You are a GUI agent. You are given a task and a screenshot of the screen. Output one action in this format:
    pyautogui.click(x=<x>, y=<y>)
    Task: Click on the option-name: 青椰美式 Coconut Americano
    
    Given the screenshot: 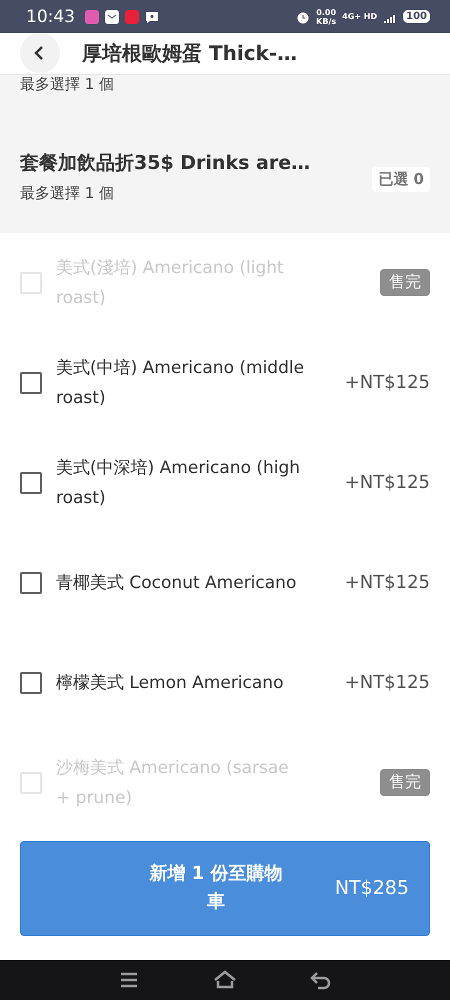 What is the action you would take?
    pyautogui.click(x=177, y=583)
    